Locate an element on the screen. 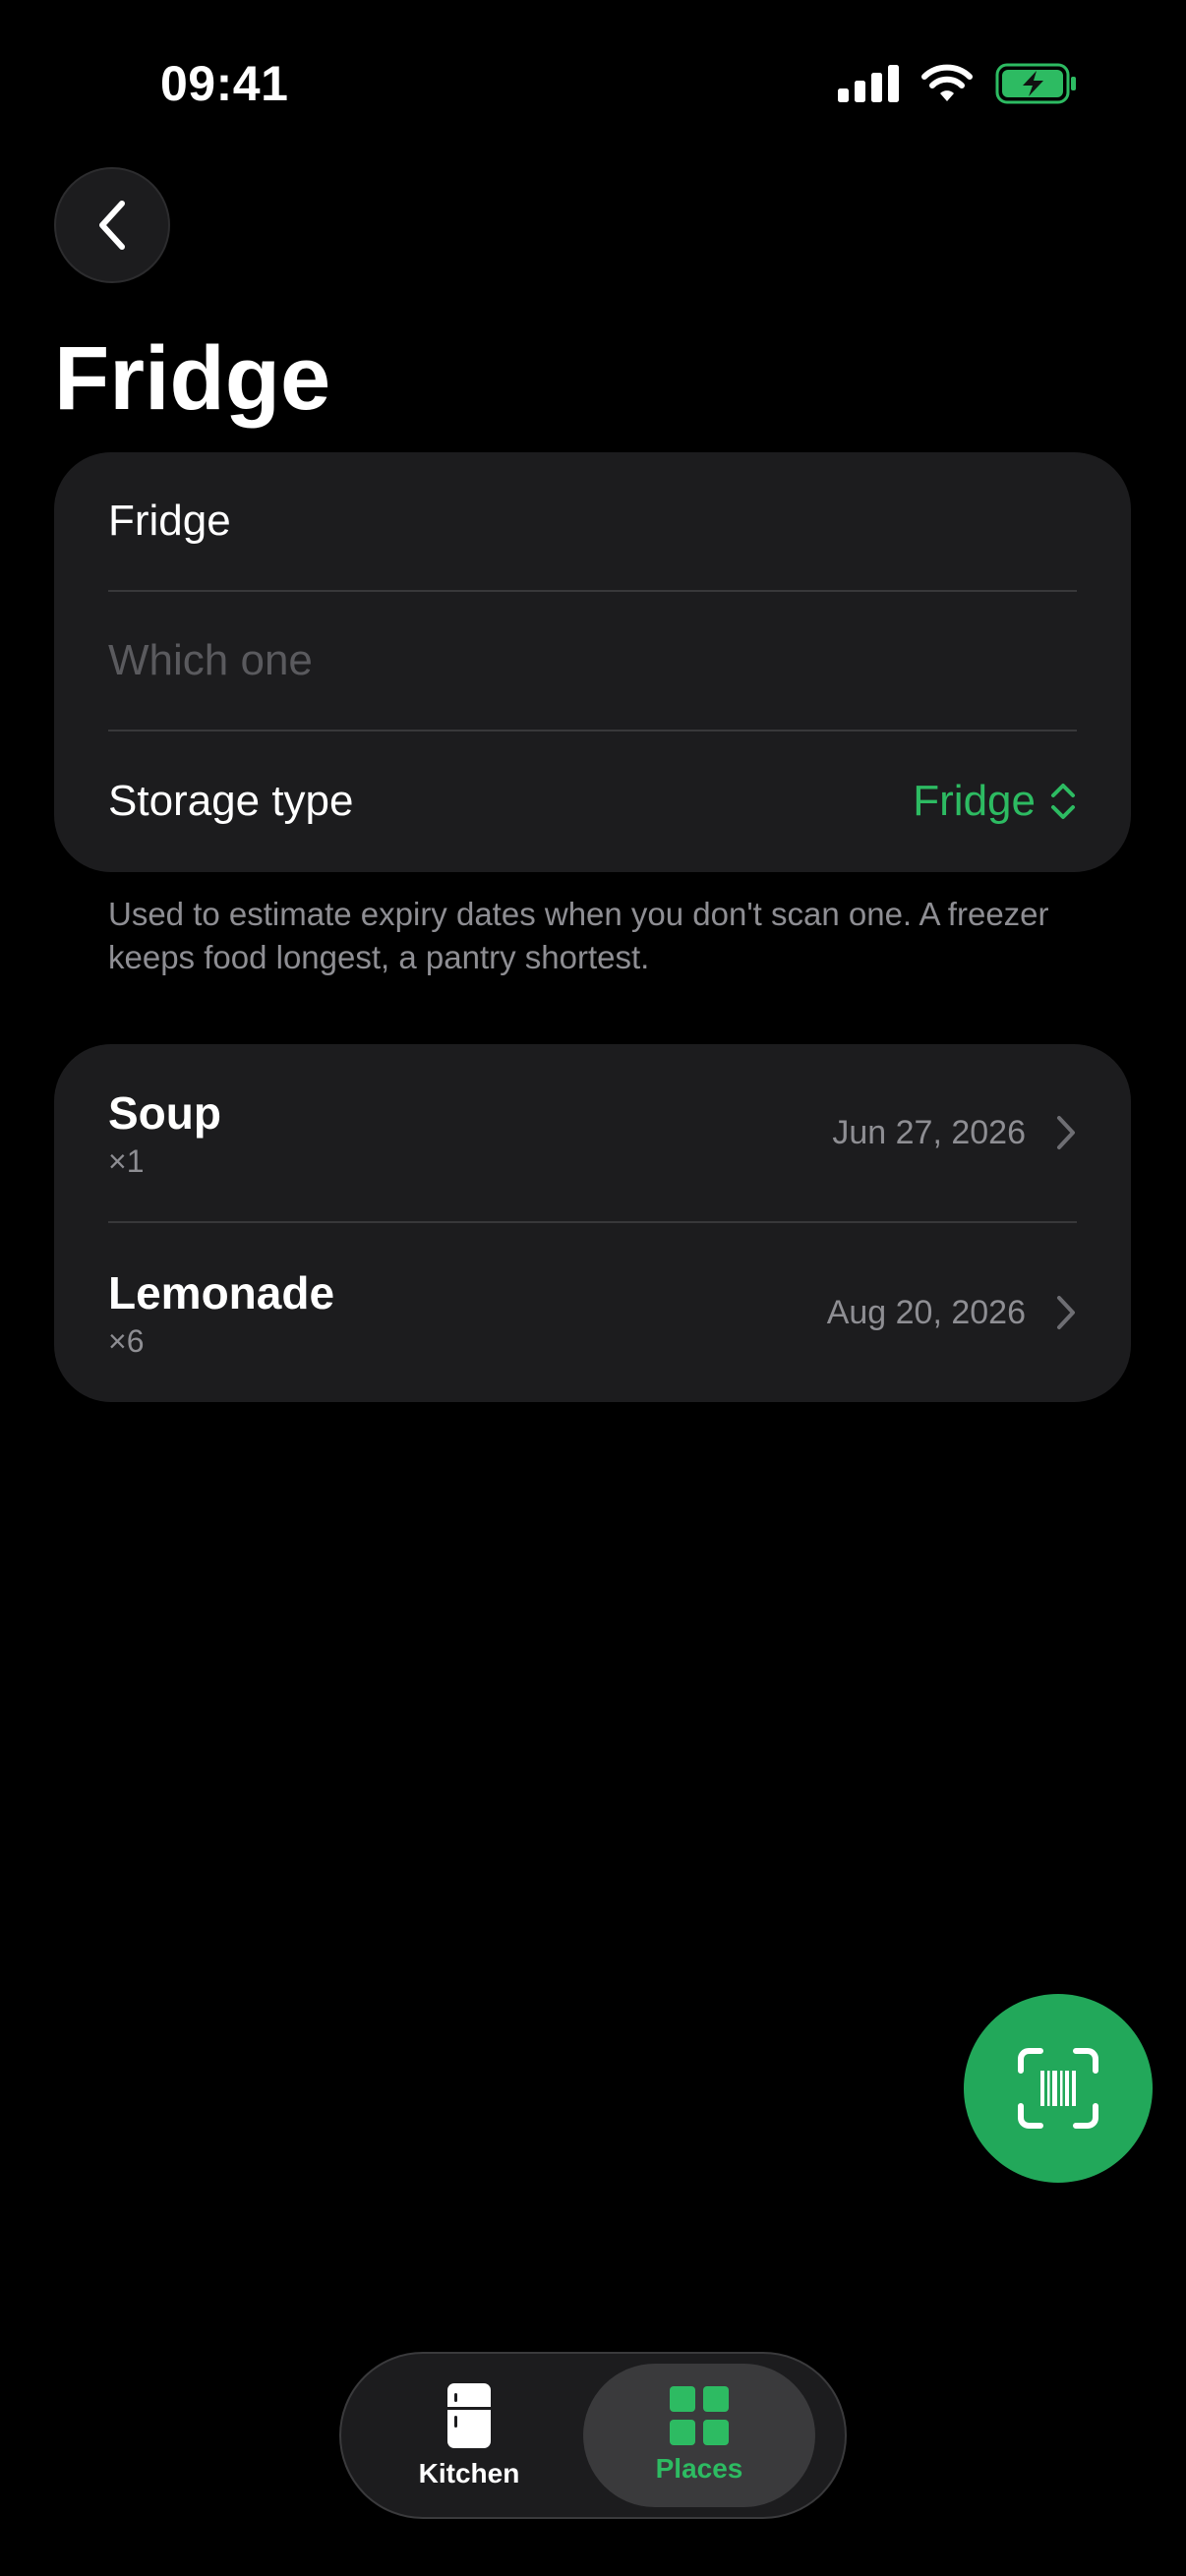  barcode-scan-icon is located at coordinates (1058, 2088).